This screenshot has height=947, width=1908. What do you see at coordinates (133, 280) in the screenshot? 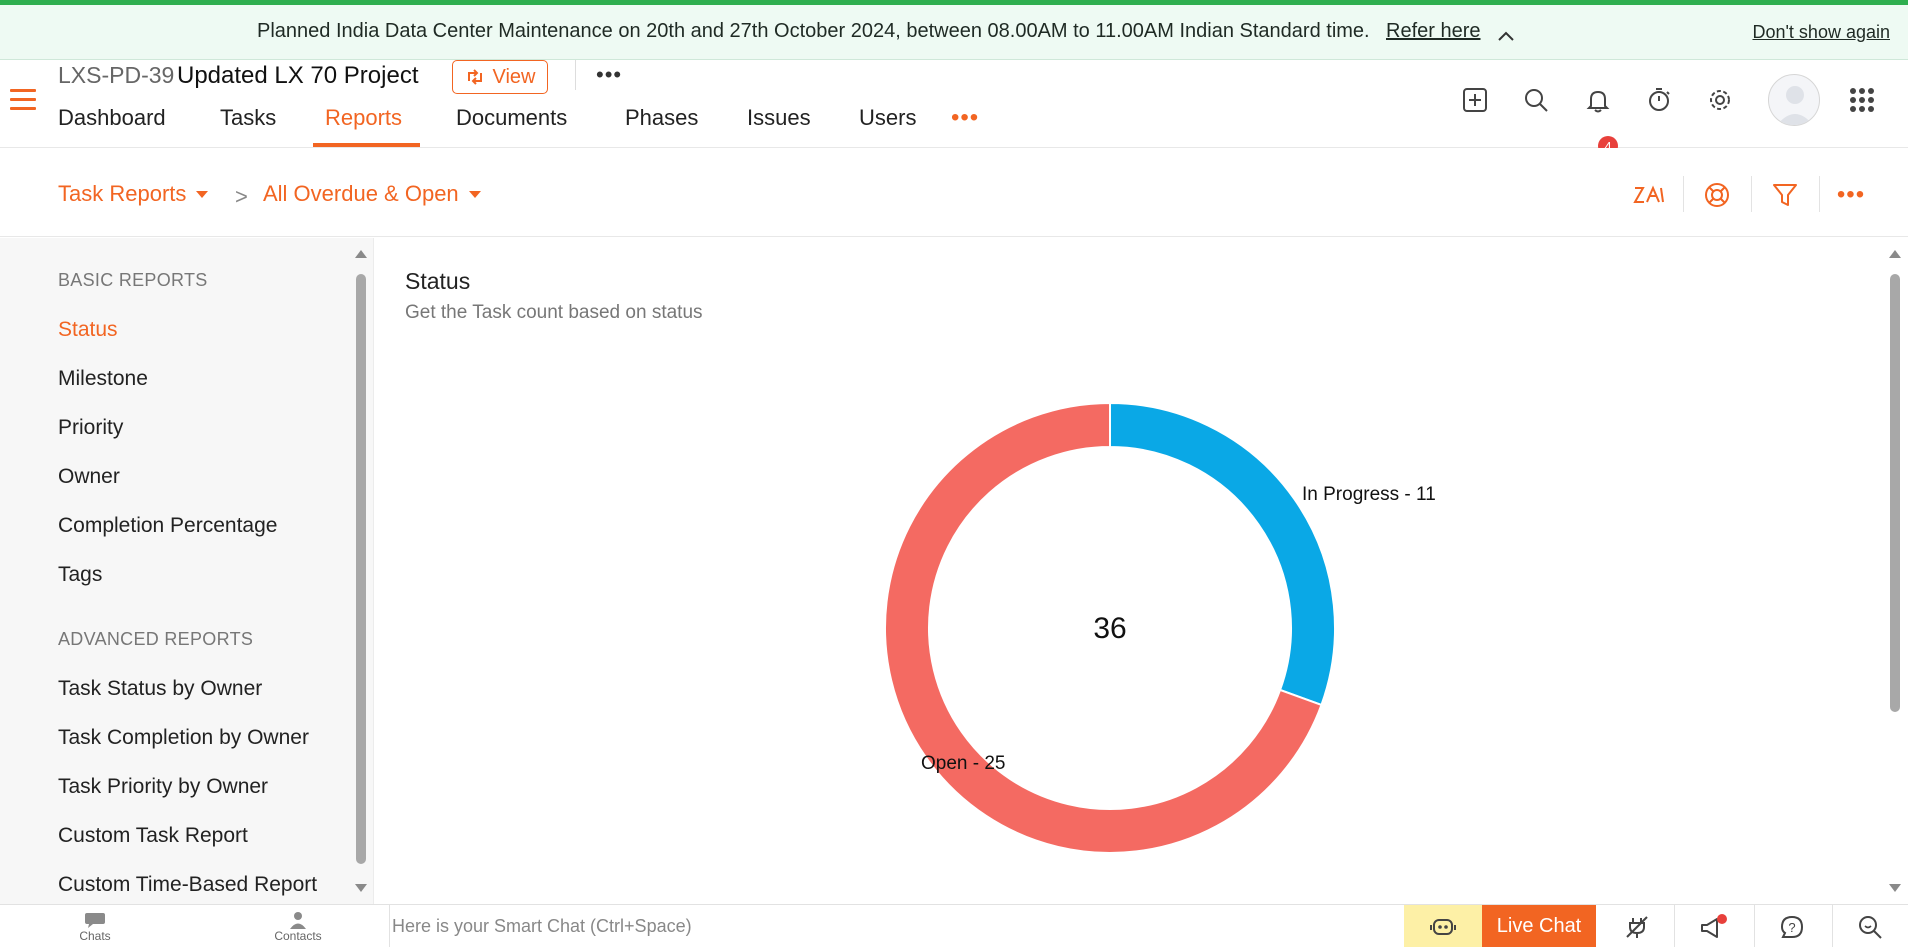
I see `basic-reports-heading: BASIC REPORTS` at bounding box center [133, 280].